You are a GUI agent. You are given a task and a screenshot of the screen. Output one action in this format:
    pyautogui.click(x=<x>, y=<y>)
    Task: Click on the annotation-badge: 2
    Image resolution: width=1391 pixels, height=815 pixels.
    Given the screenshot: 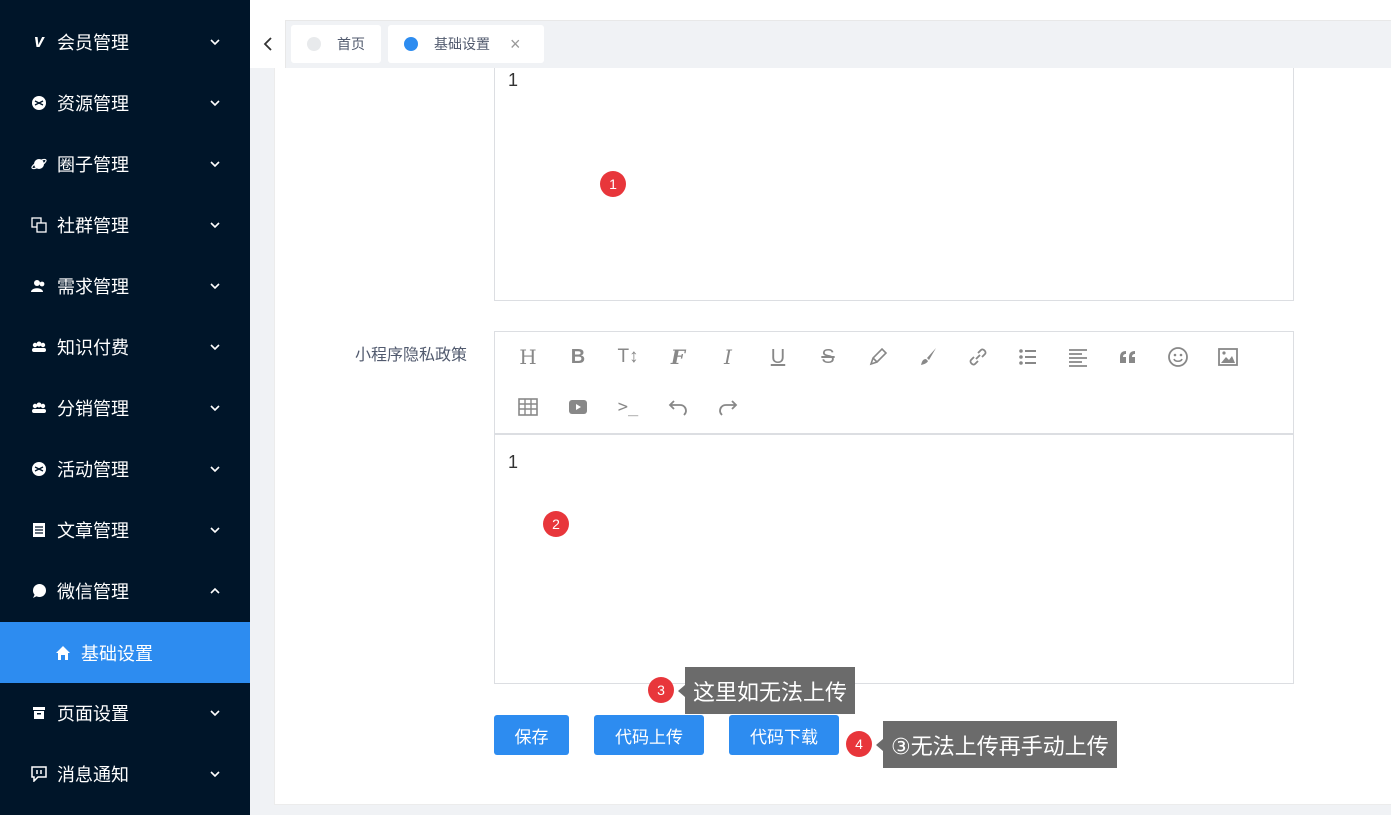 What is the action you would take?
    pyautogui.click(x=556, y=524)
    